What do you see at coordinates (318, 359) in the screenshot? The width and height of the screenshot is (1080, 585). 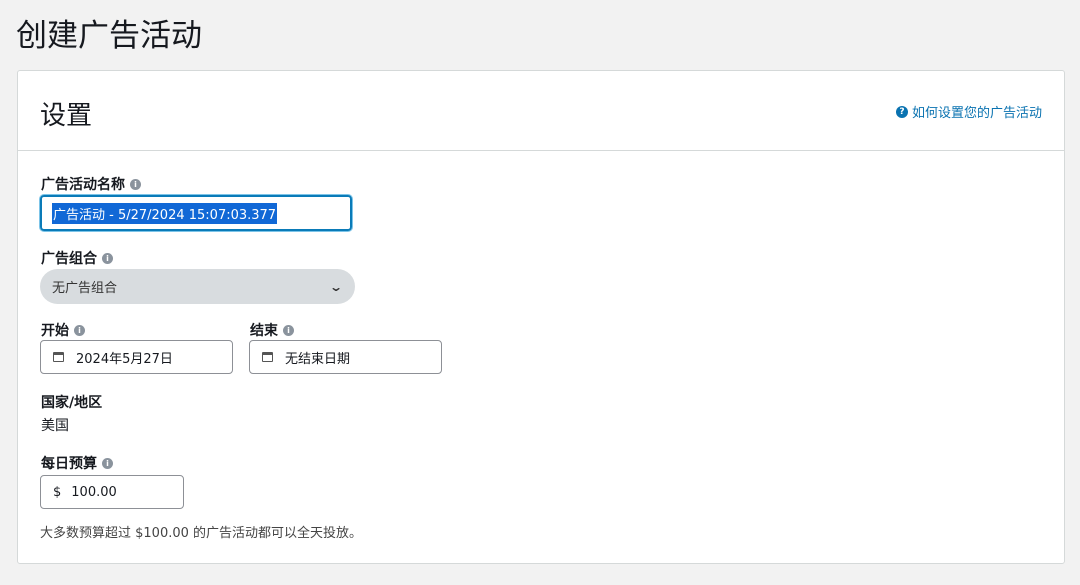 I see `end-date-value: 无结束日期` at bounding box center [318, 359].